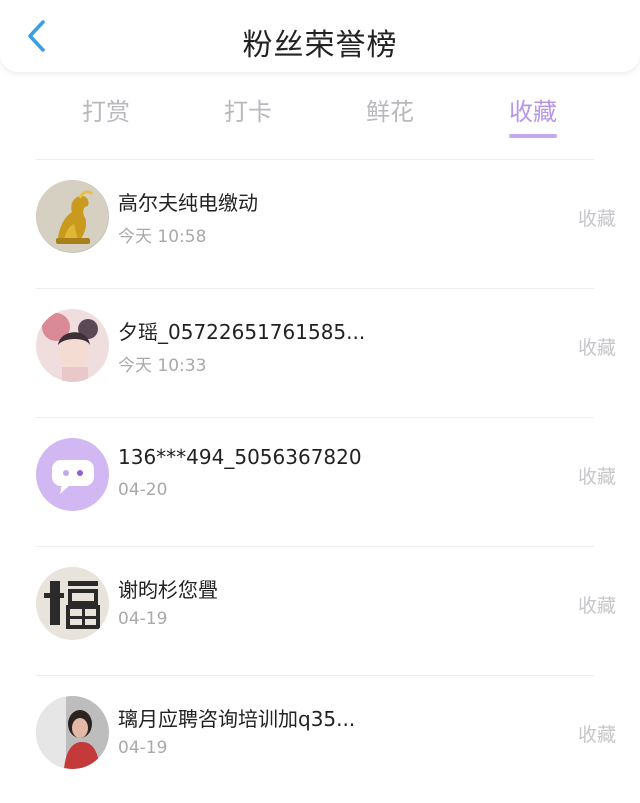  I want to click on tab-active-indicator, so click(533, 136).